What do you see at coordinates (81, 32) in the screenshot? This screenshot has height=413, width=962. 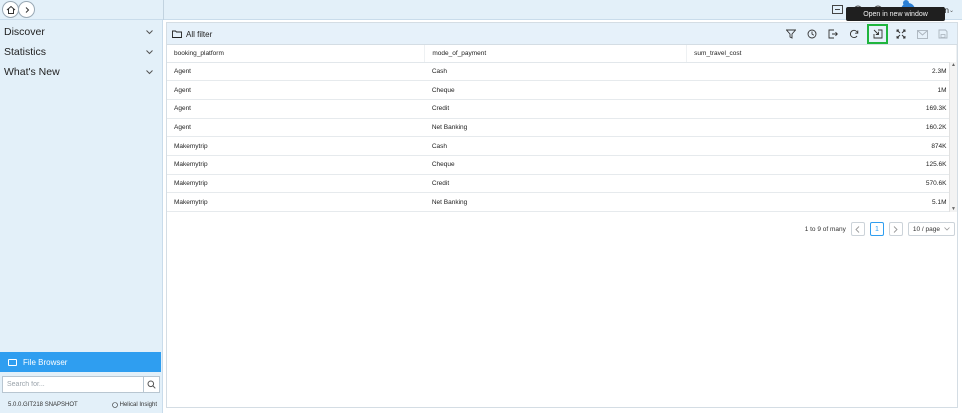 I see `sidebar-item-discover: Discover` at bounding box center [81, 32].